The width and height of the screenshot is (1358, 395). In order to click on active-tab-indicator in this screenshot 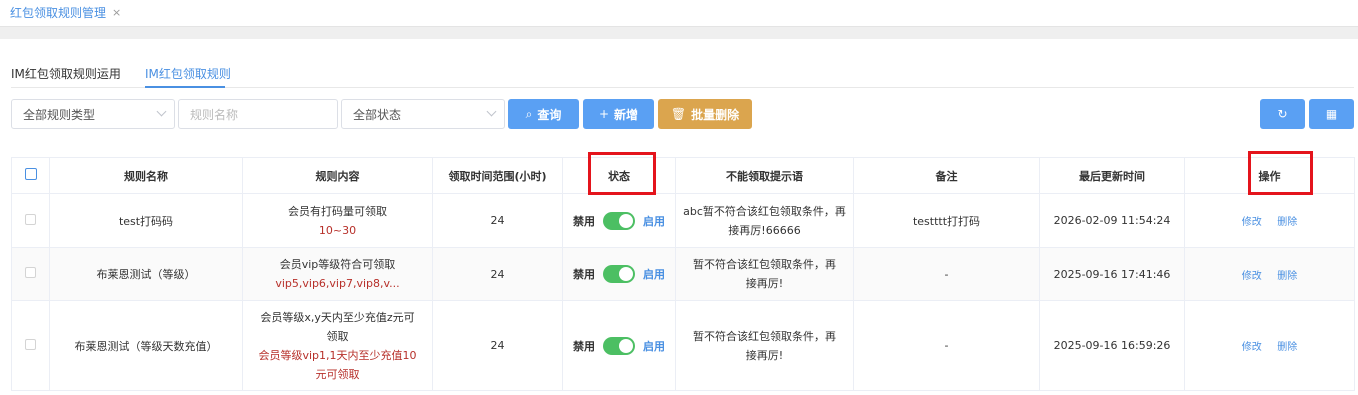, I will do `click(185, 87)`.